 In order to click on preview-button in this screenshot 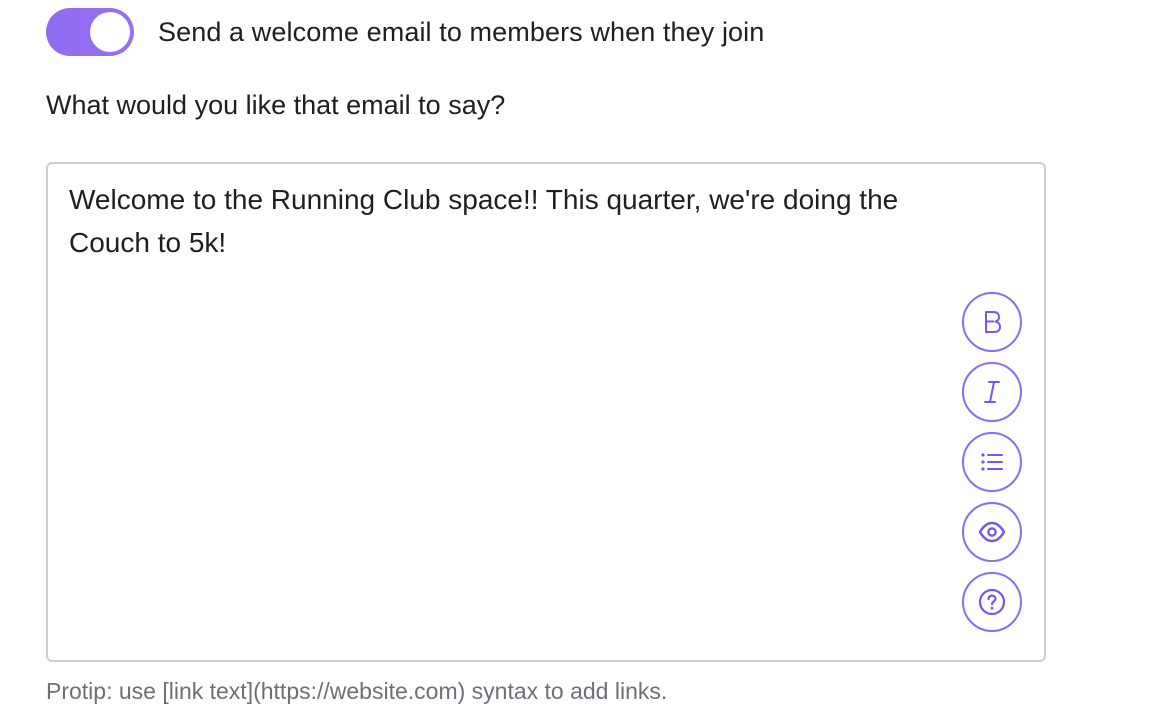, I will do `click(992, 532)`.